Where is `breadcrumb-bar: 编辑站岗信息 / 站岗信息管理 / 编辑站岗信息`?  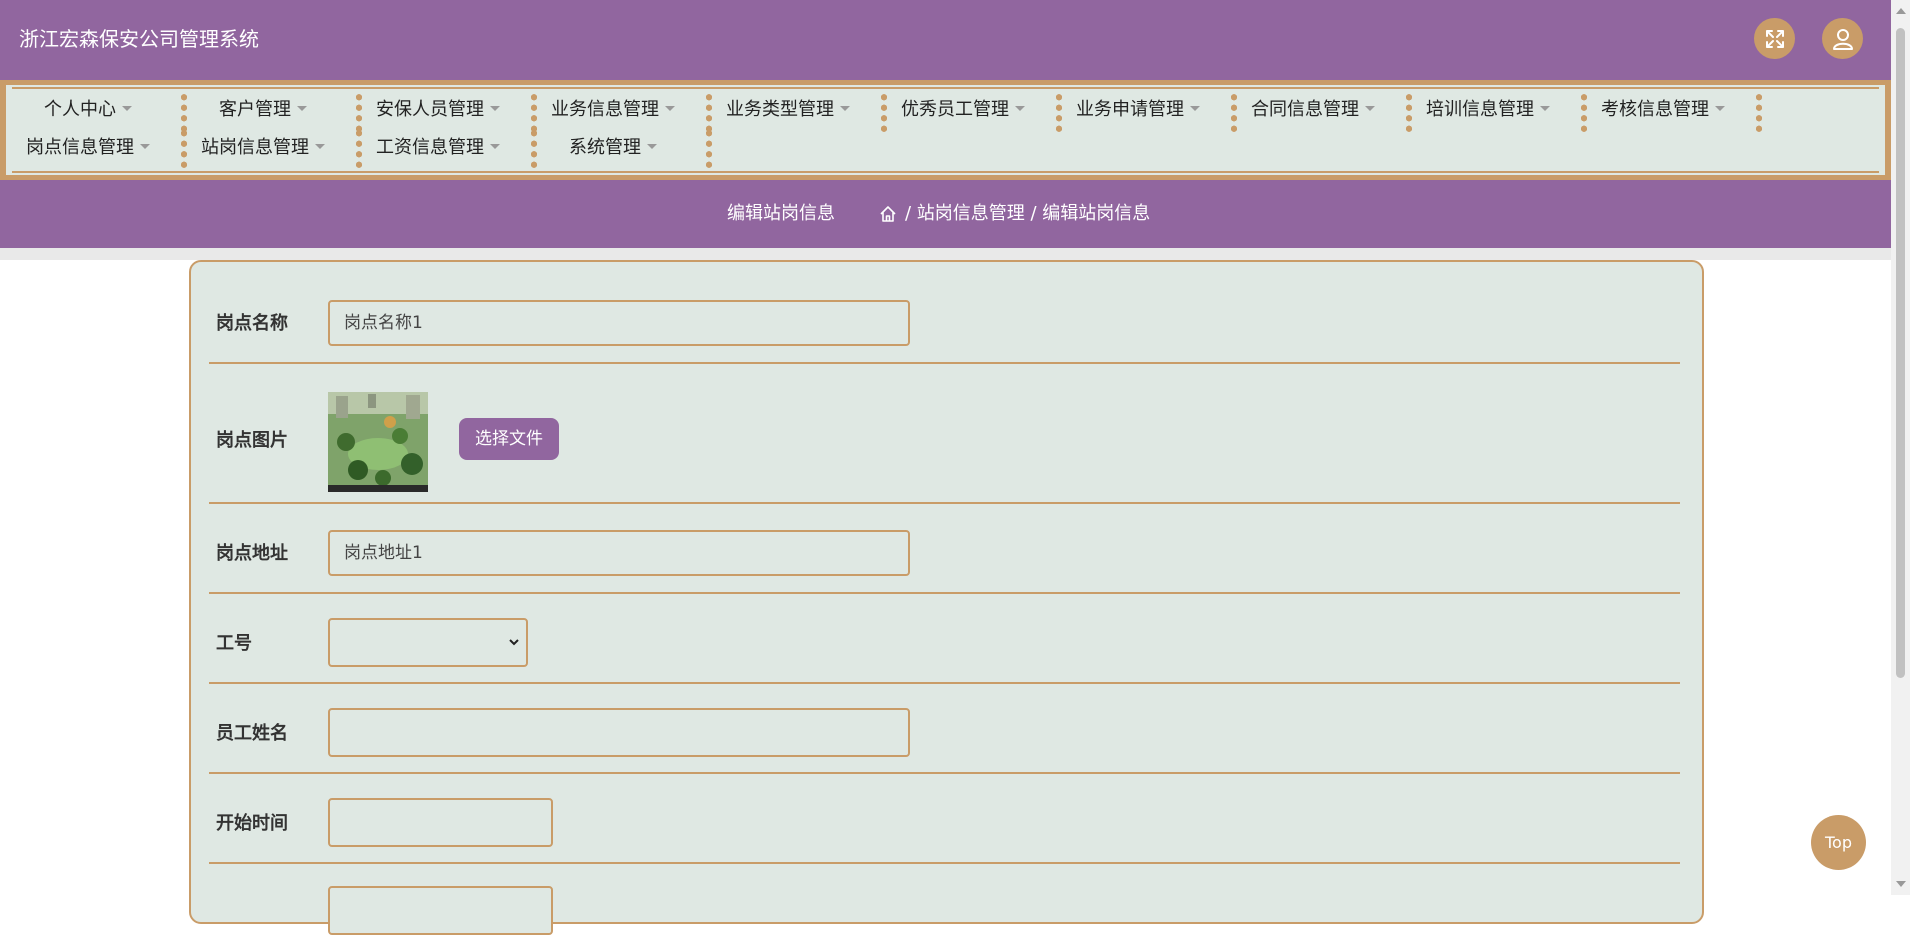
breadcrumb-bar: 编辑站岗信息 / 站岗信息管理 / 编辑站岗信息 is located at coordinates (945, 214).